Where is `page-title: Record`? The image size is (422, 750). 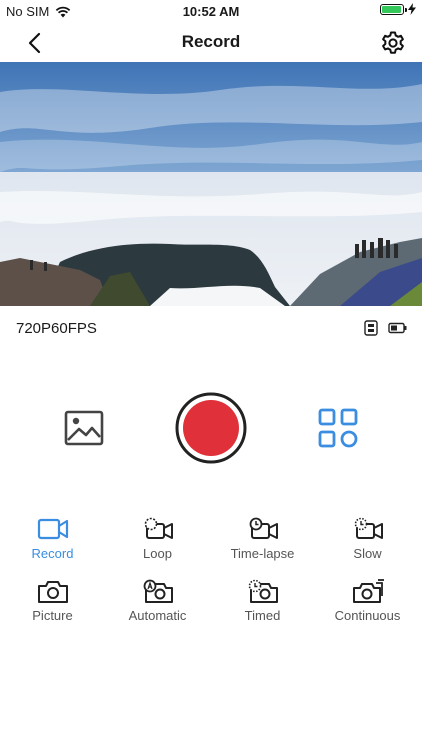 page-title: Record is located at coordinates (211, 41).